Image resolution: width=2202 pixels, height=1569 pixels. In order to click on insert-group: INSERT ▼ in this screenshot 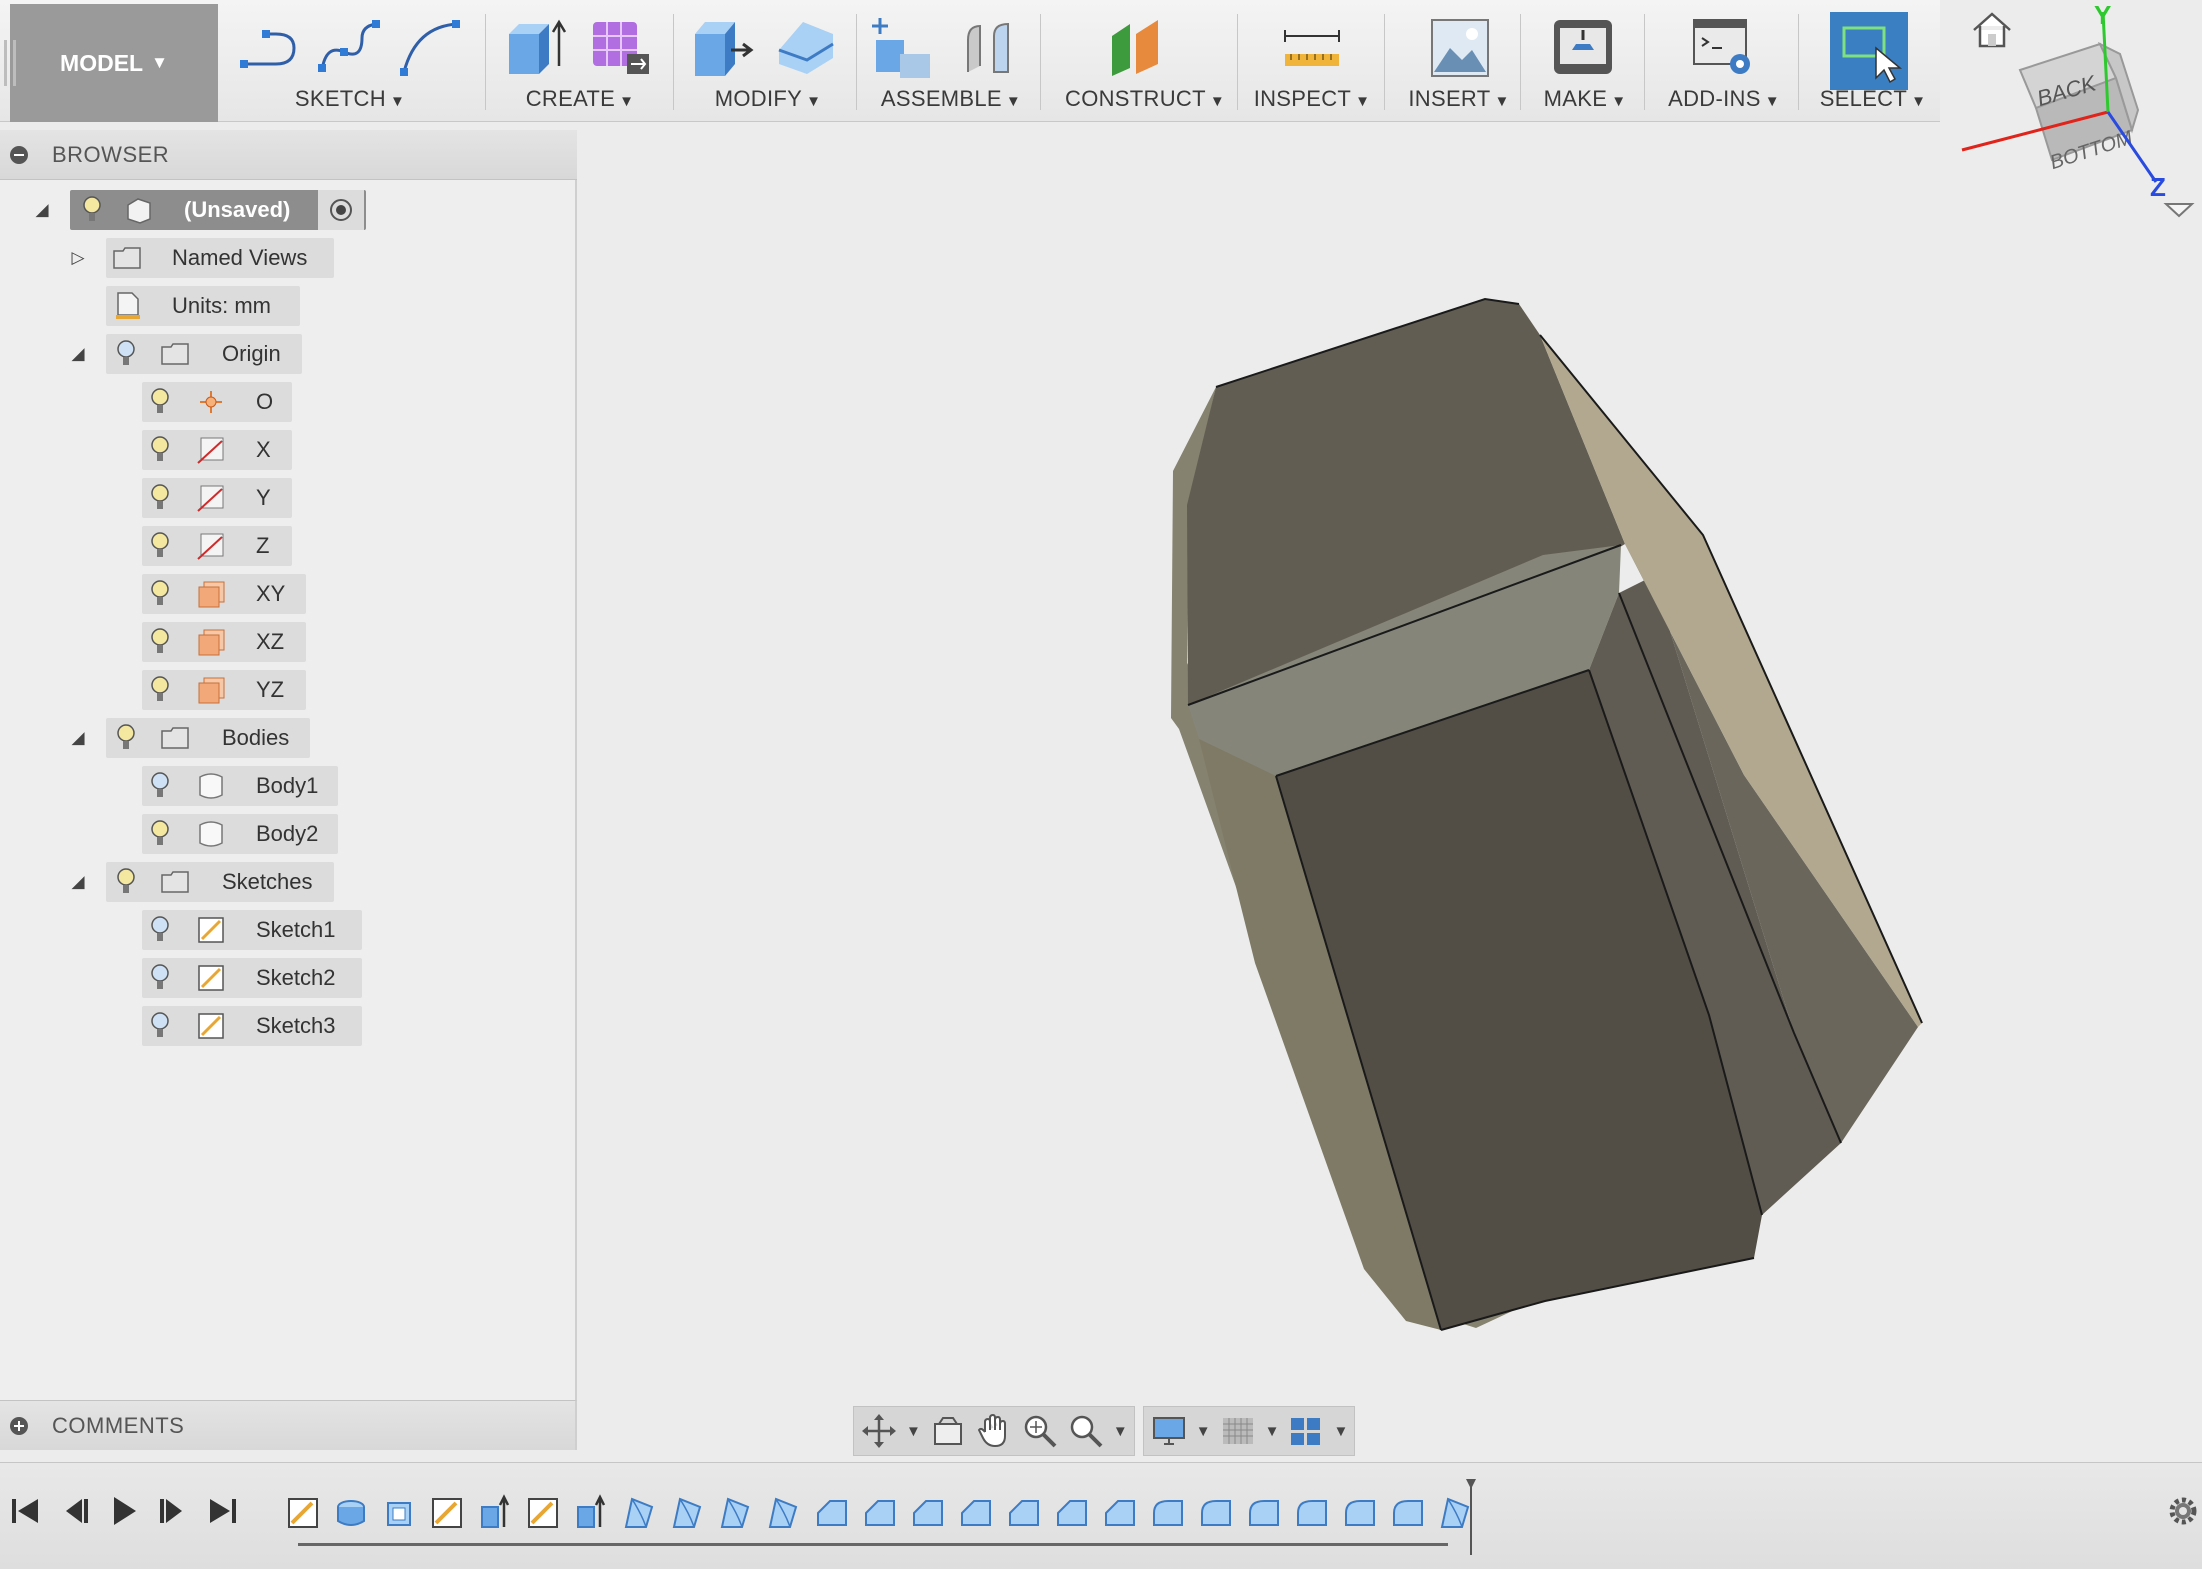, I will do `click(1459, 61)`.